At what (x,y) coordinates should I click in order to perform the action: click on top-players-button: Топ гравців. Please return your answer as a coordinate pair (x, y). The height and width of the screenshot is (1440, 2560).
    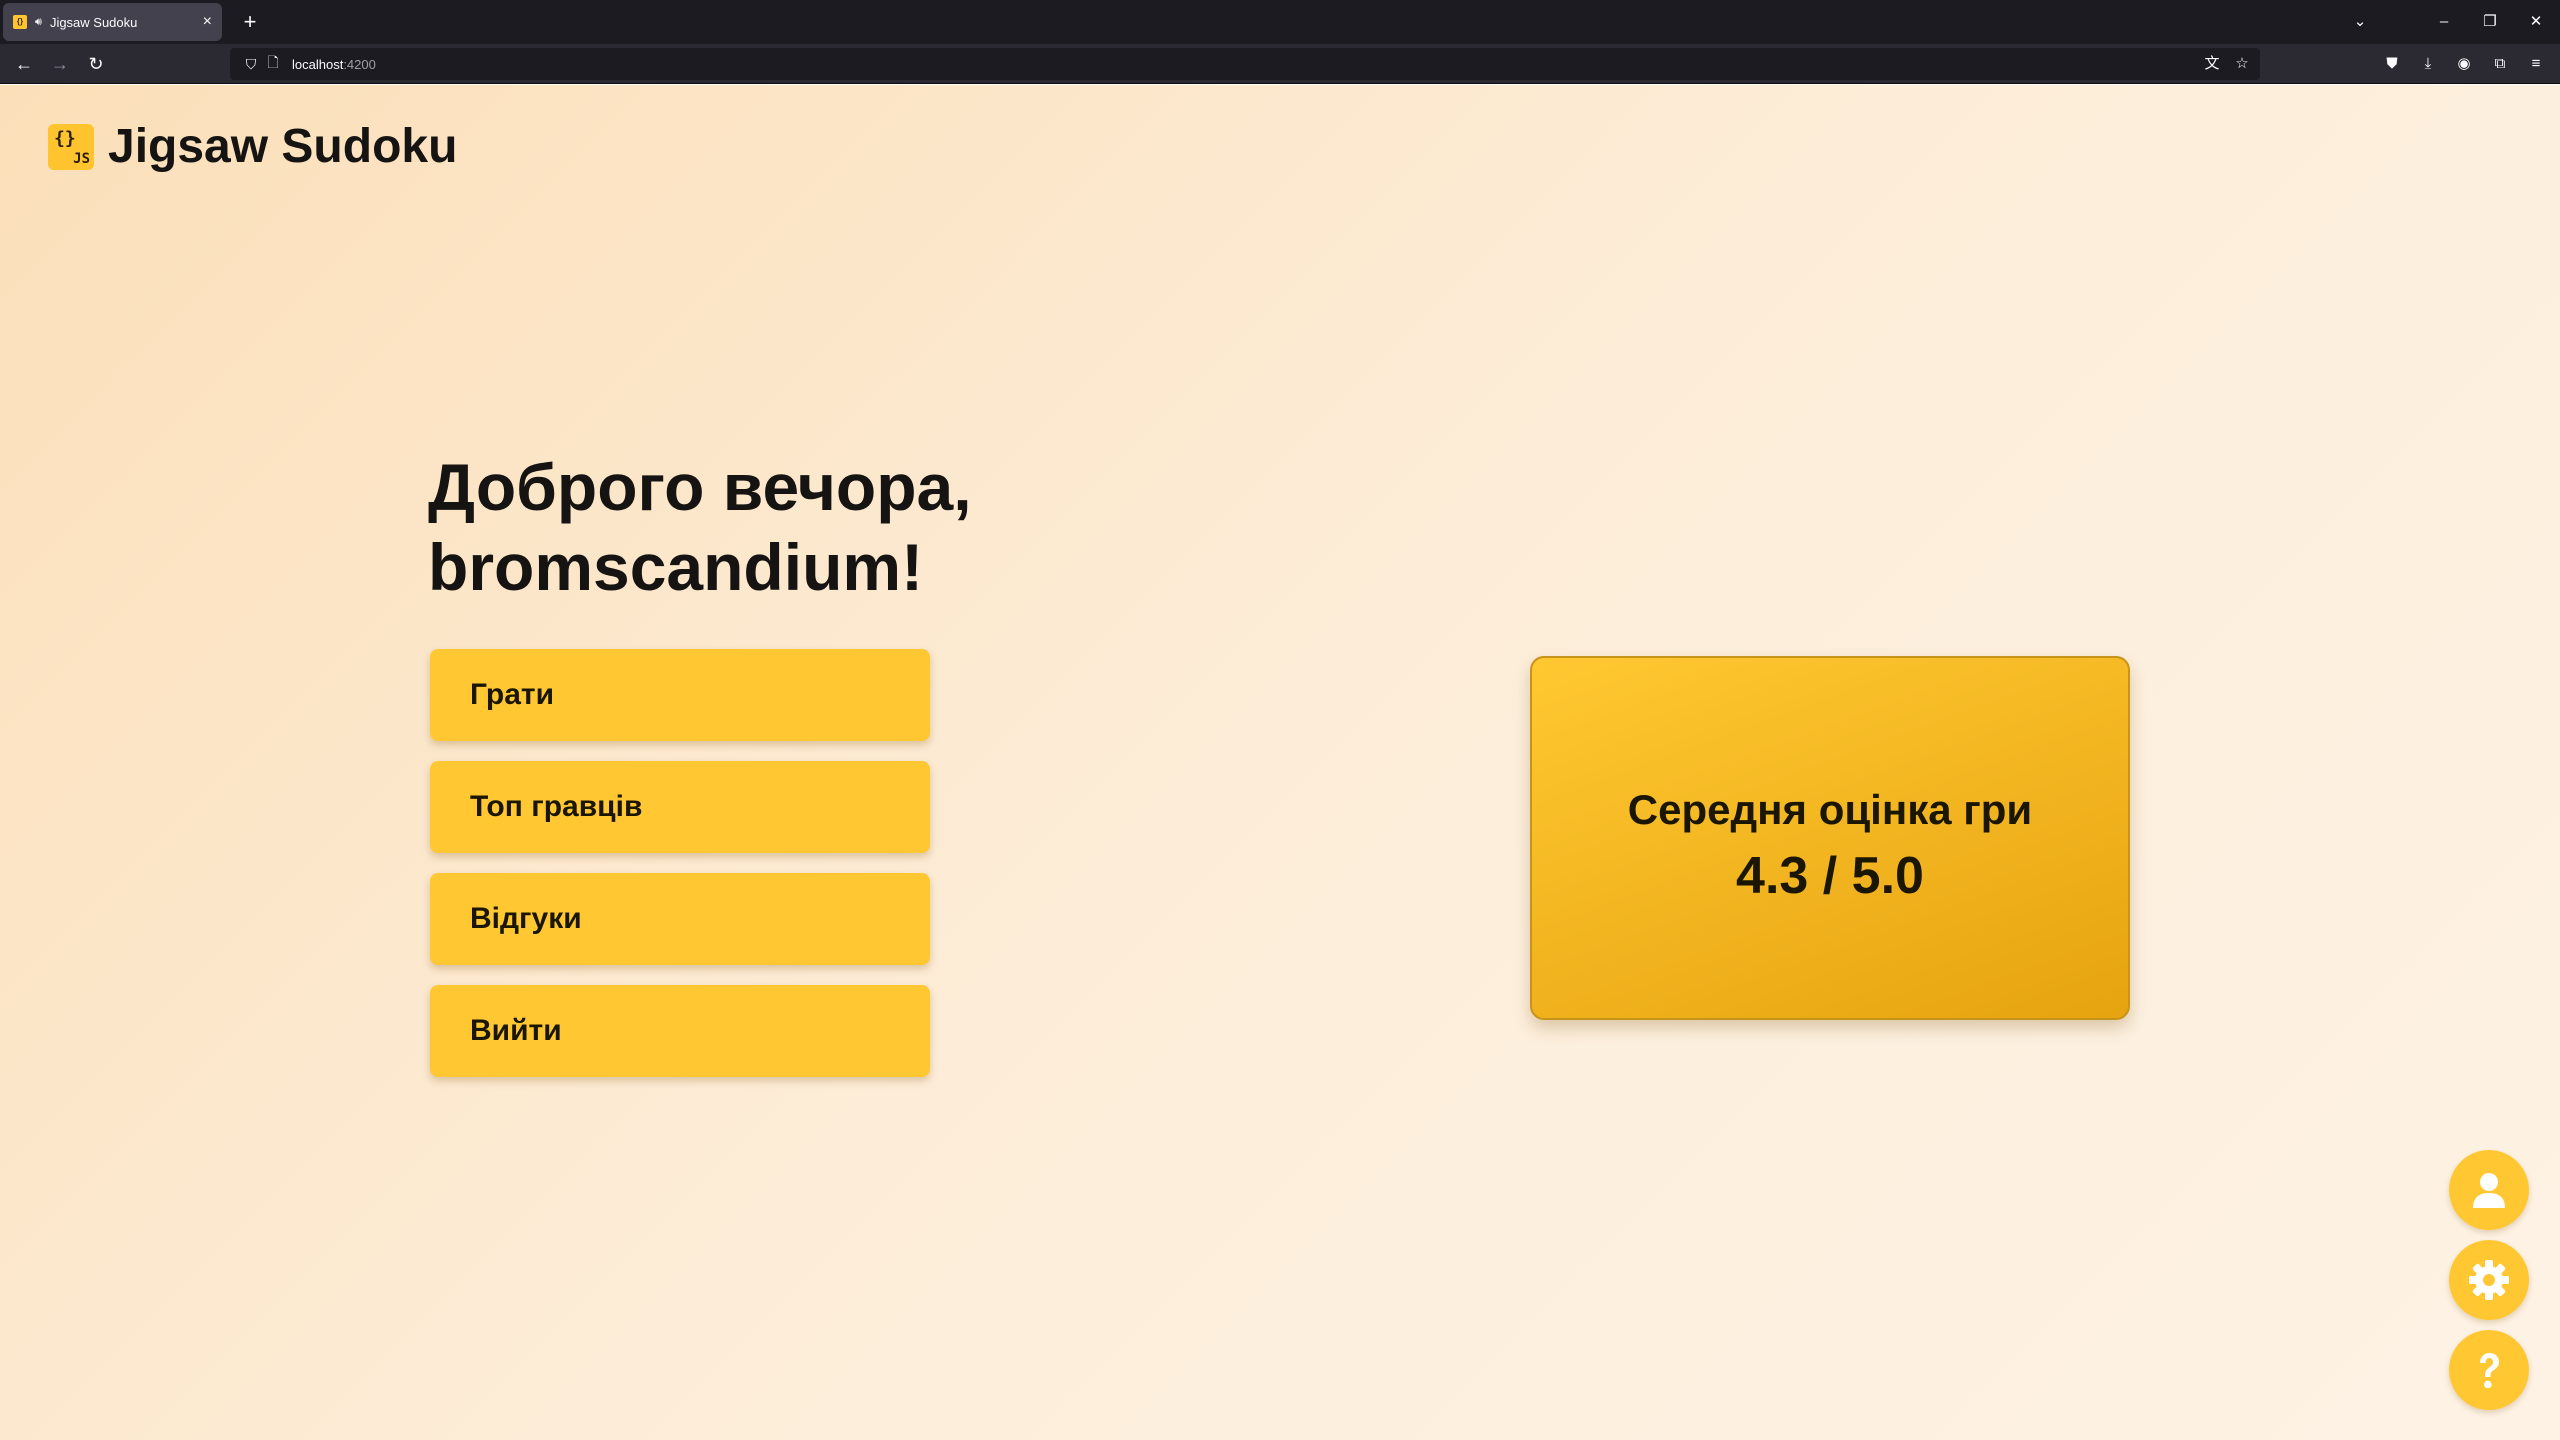
    Looking at the image, I should click on (680, 807).